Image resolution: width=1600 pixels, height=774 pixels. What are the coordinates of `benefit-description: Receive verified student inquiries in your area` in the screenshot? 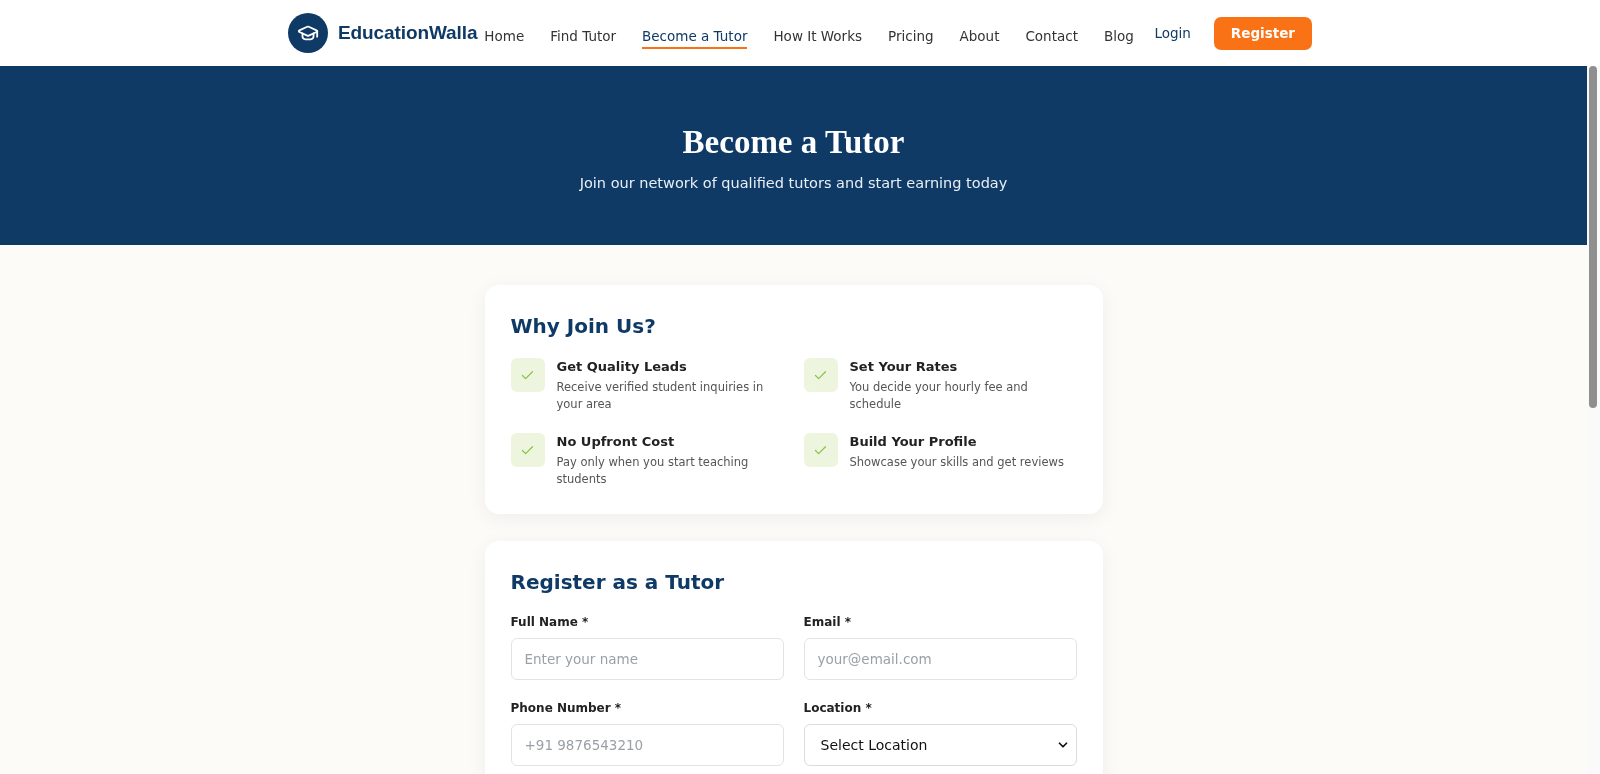 It's located at (660, 395).